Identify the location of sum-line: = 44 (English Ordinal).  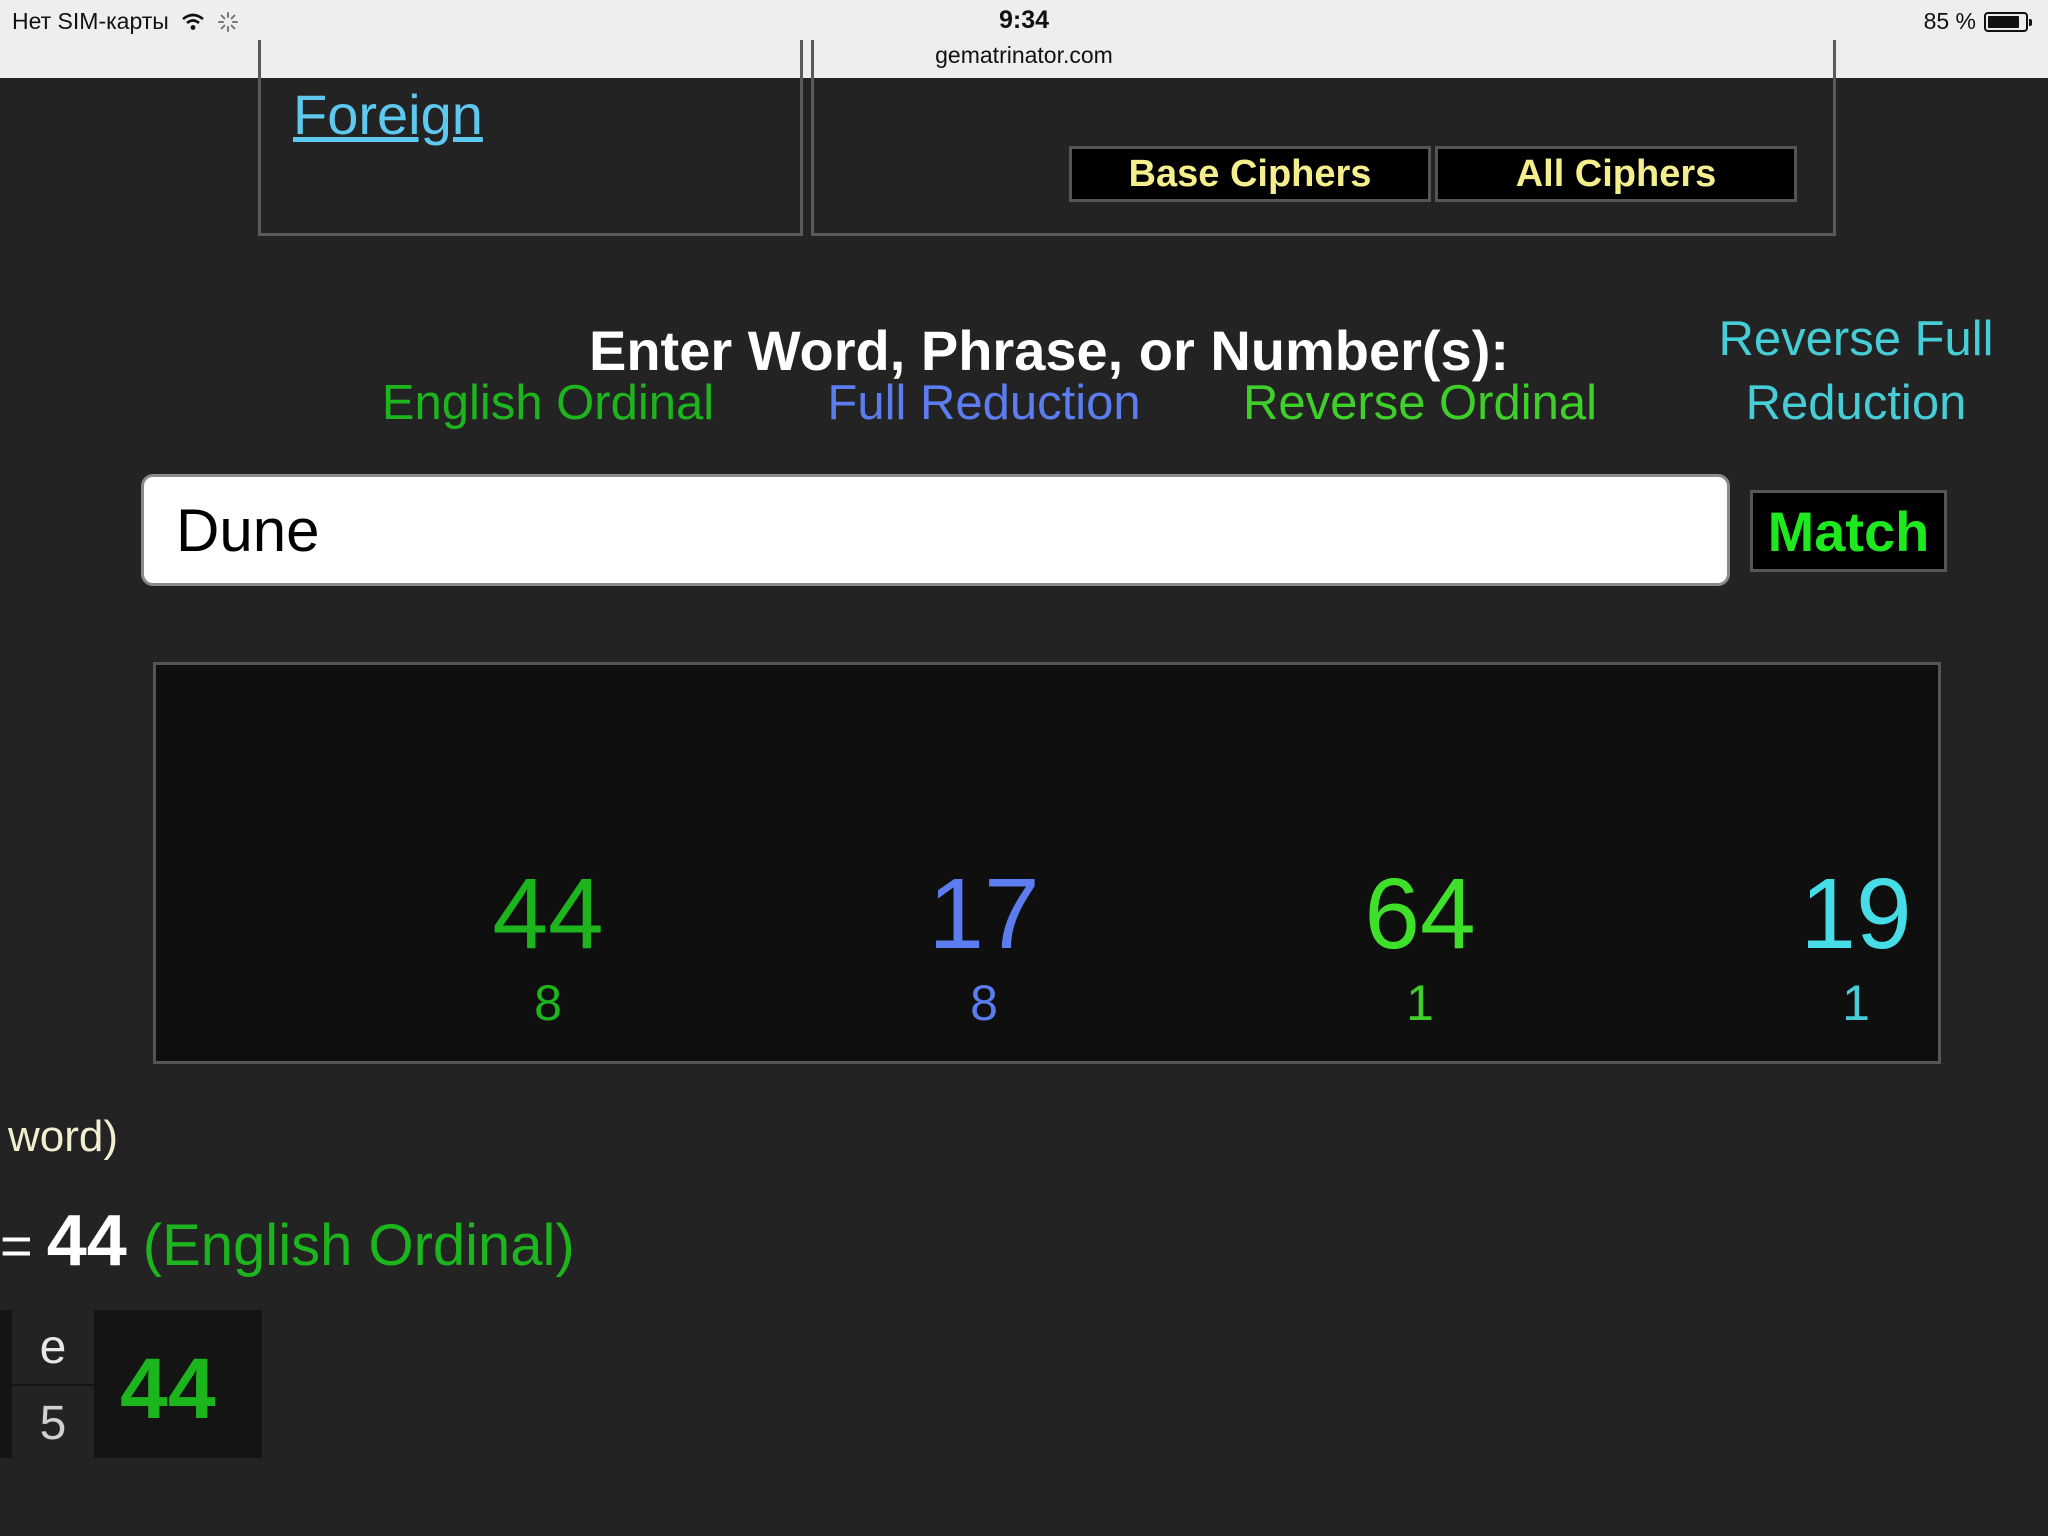
(287, 1241).